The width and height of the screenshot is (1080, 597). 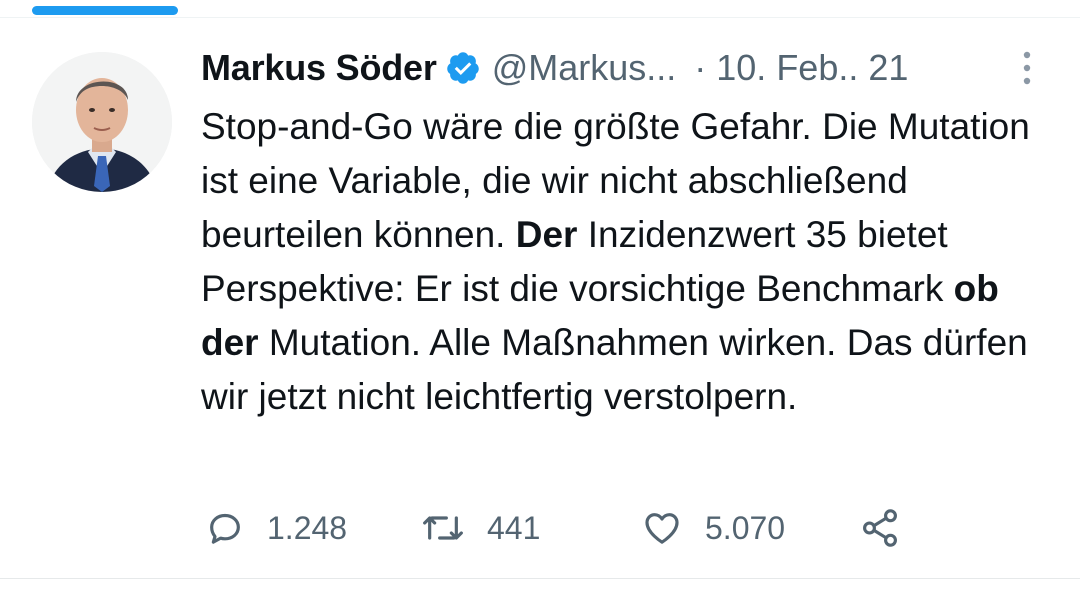 What do you see at coordinates (443, 528) in the screenshot?
I see `retweet-icon` at bounding box center [443, 528].